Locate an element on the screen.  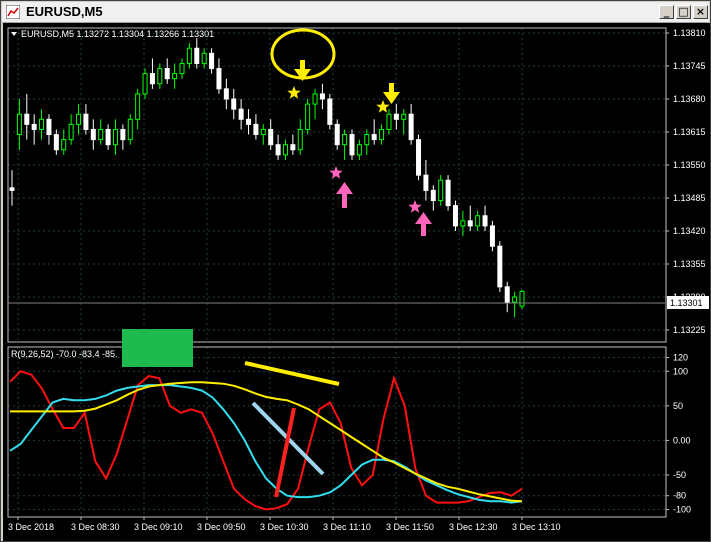
indicator-axis: 120 100 50 0.00 -50 -80 -100 is located at coordinates (678, 433).